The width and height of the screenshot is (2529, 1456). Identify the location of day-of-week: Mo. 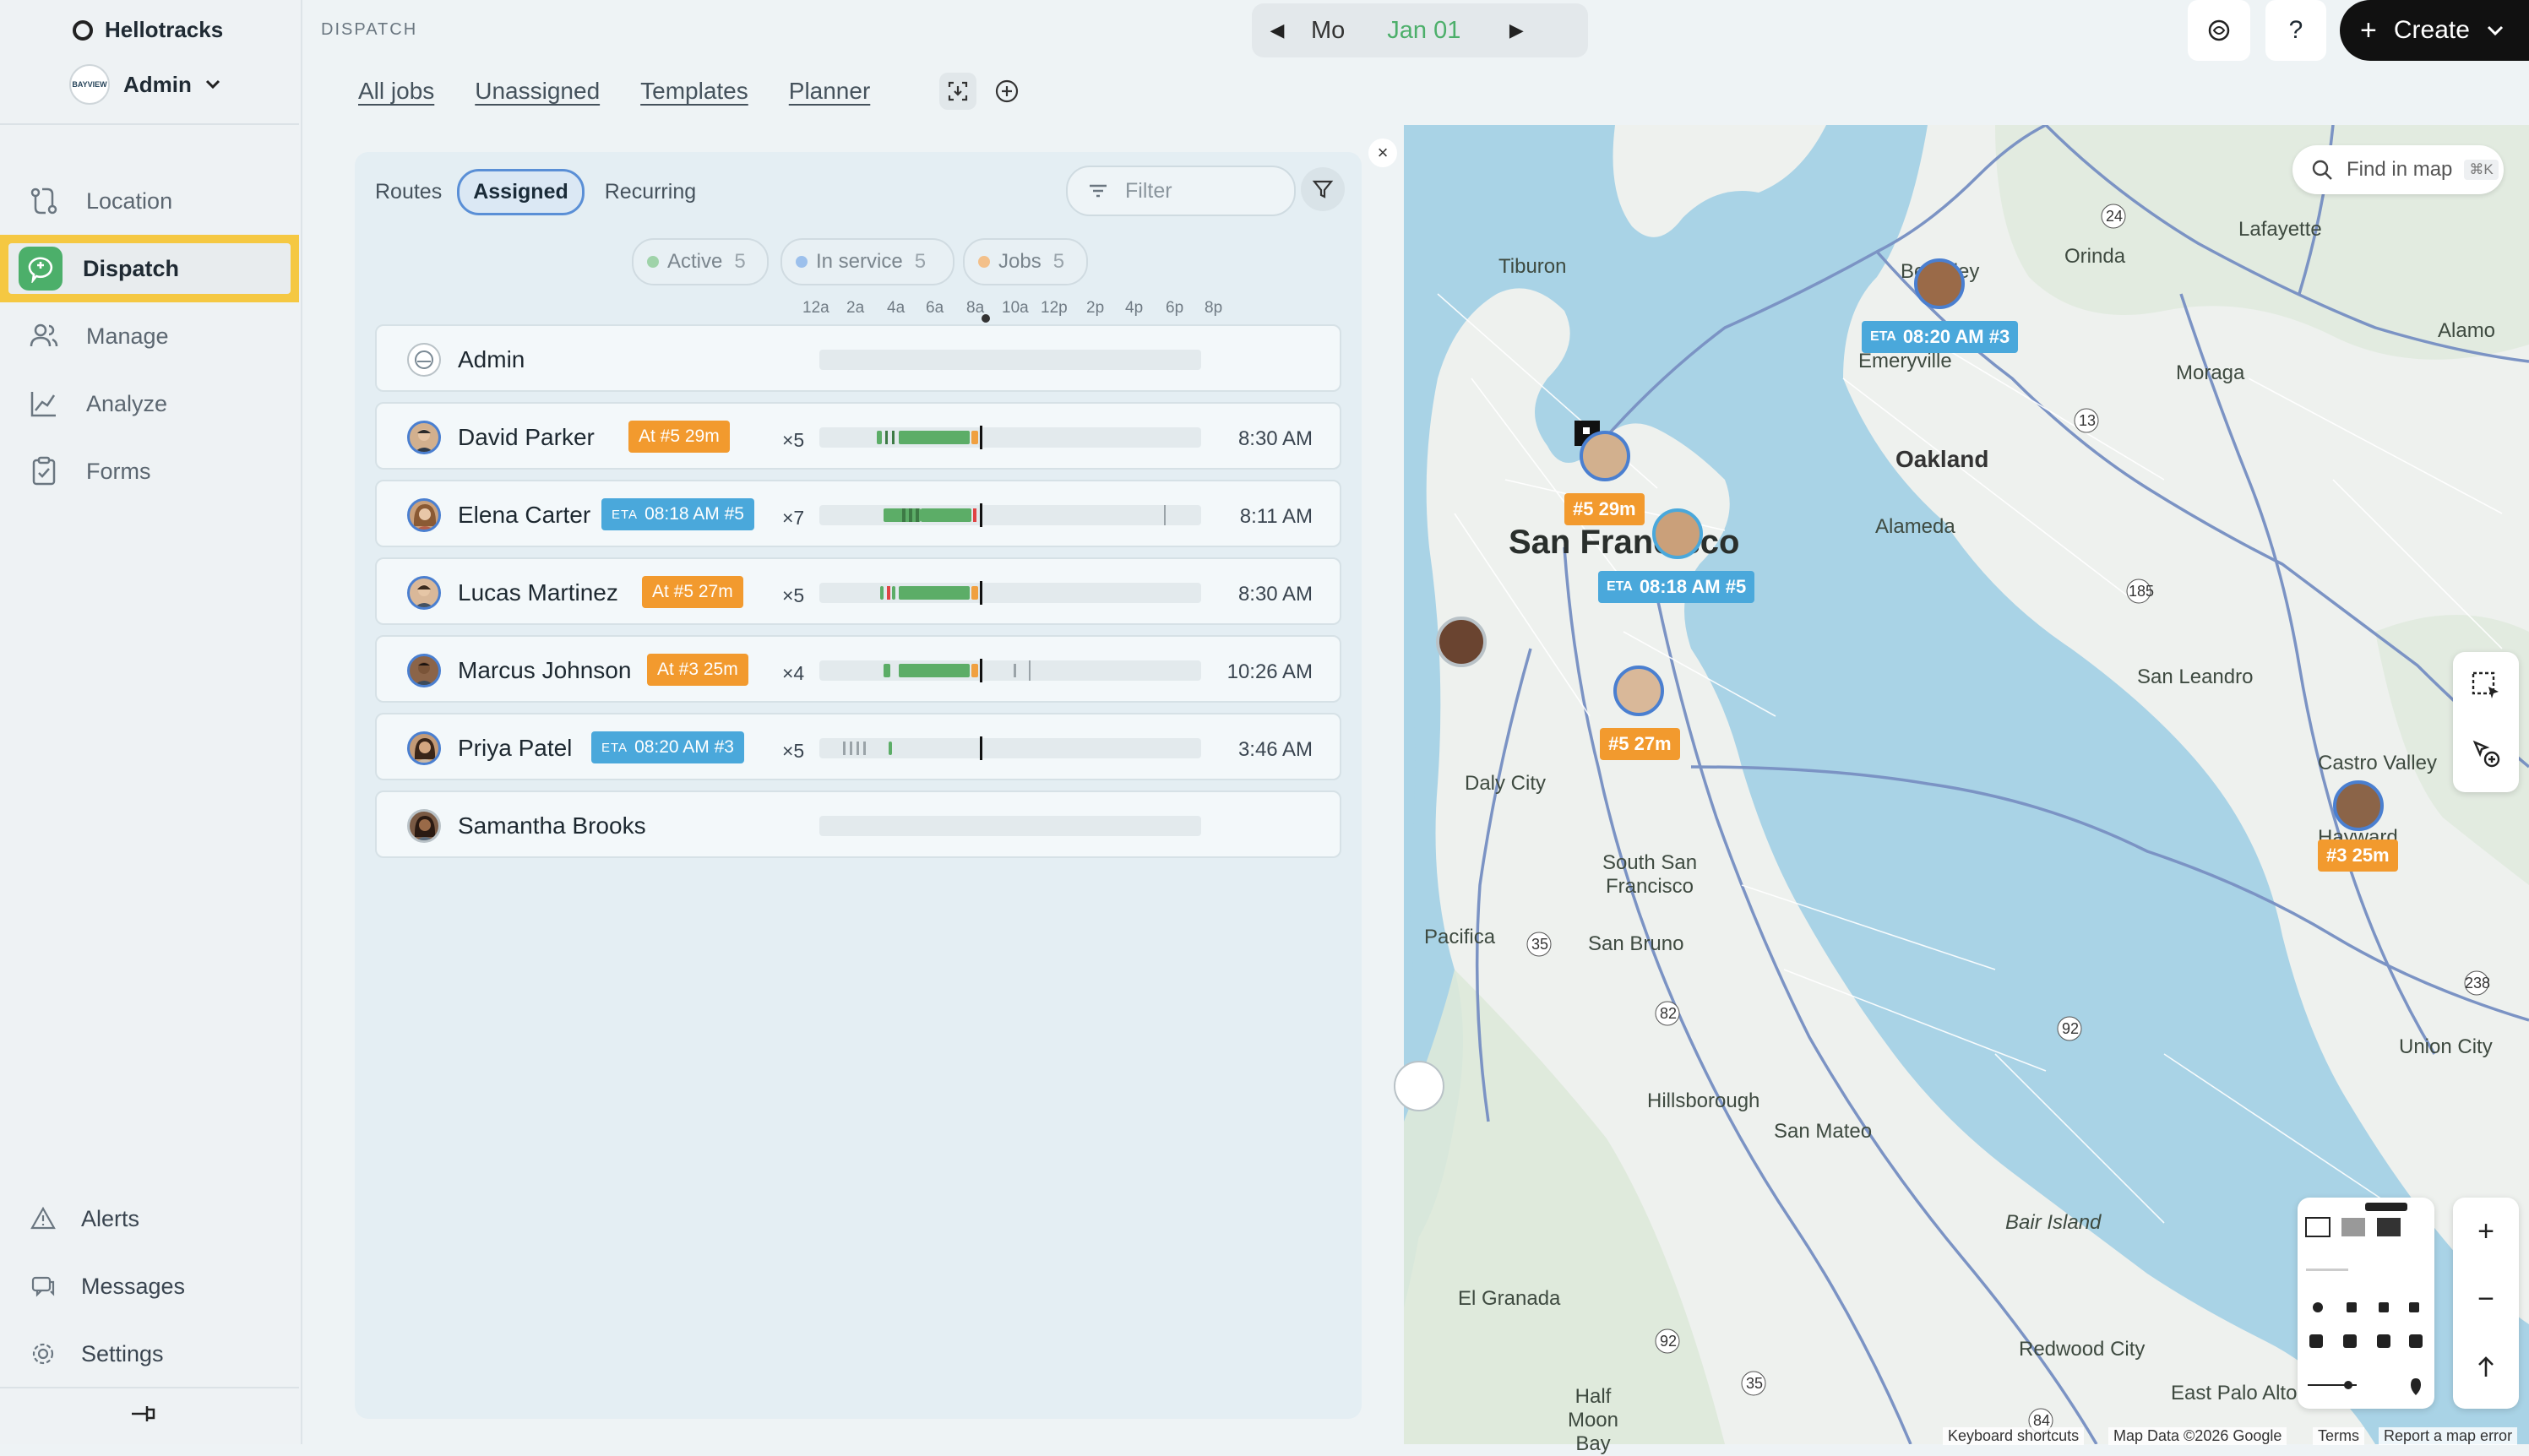
(1328, 30).